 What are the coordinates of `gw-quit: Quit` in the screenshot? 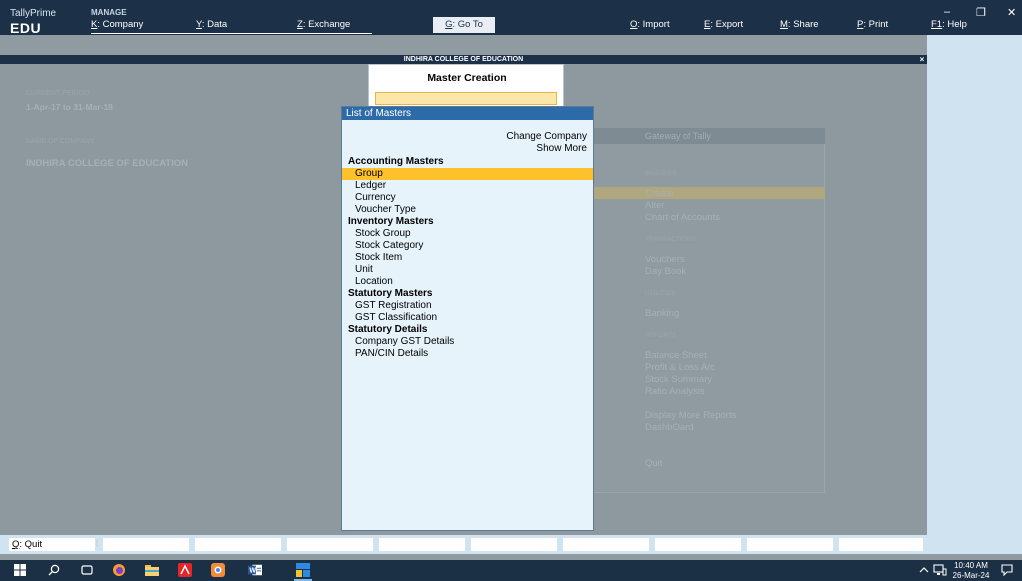 It's located at (653, 463).